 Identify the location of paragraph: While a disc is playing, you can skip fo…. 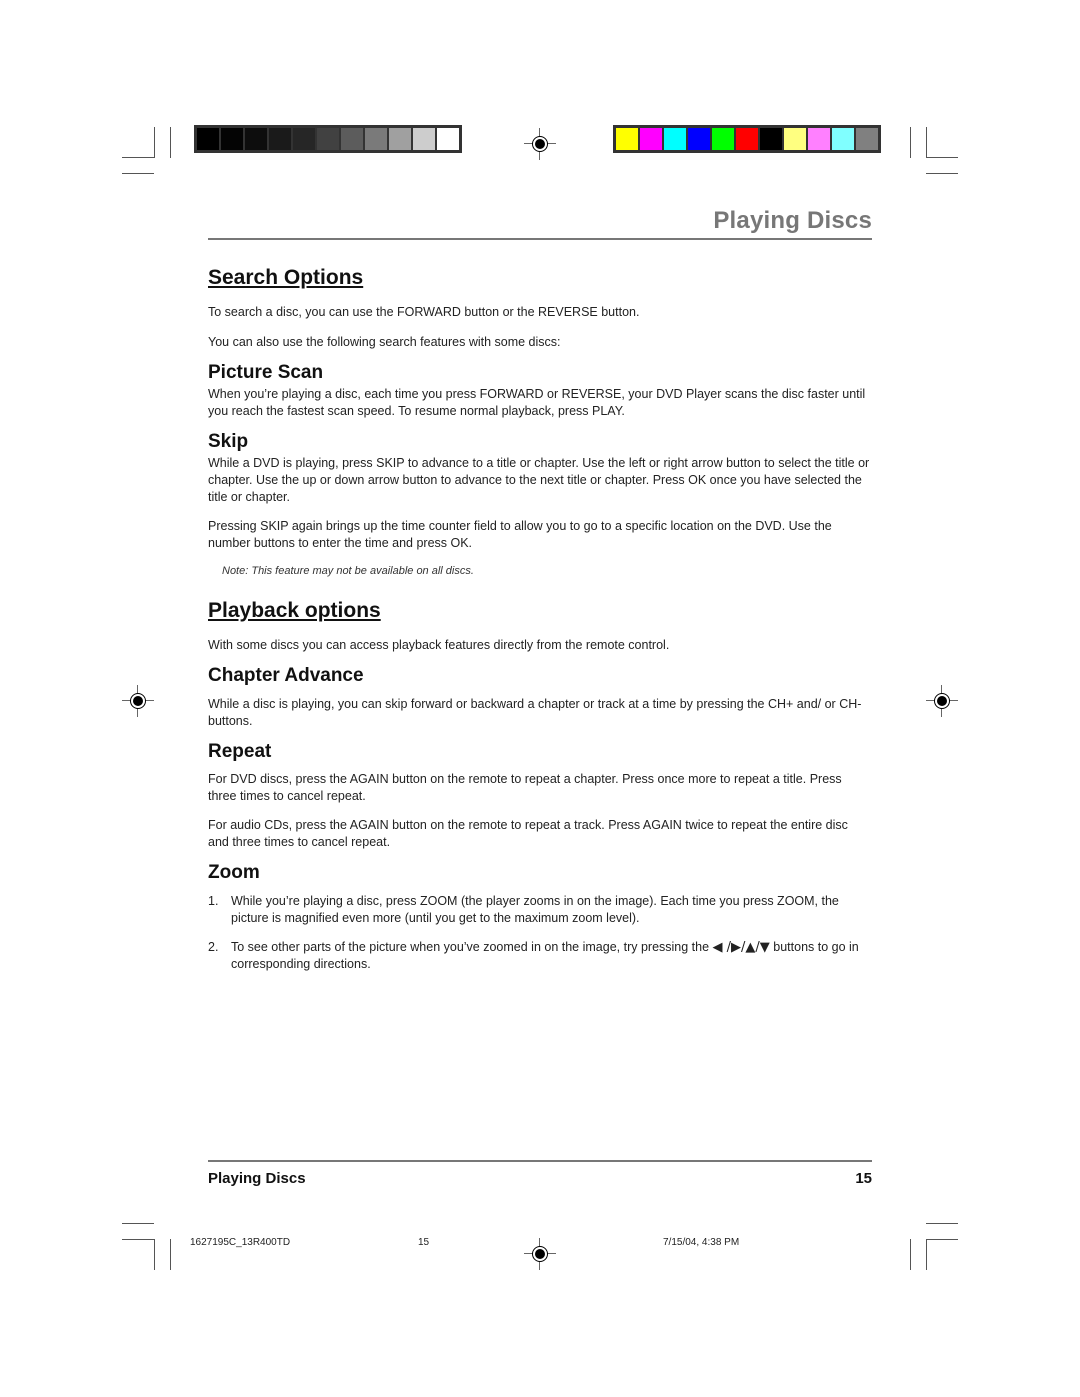
(535, 712).